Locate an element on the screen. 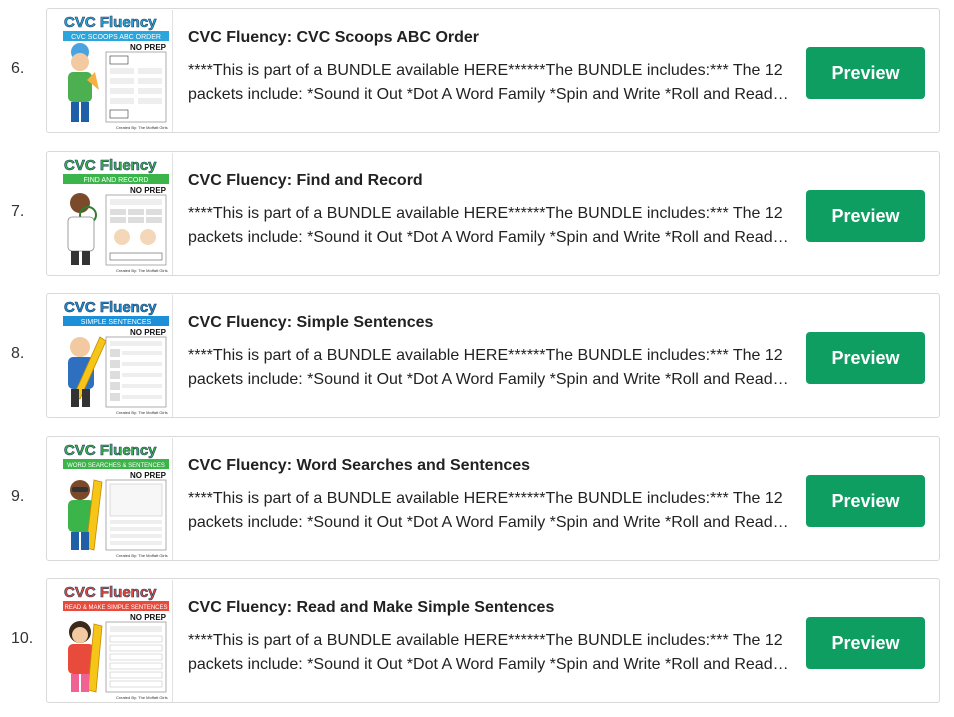  product-thumbnail: CVC Fluency CVC SCOOPS ABC ORDER NO PREP is located at coordinates (116, 71).